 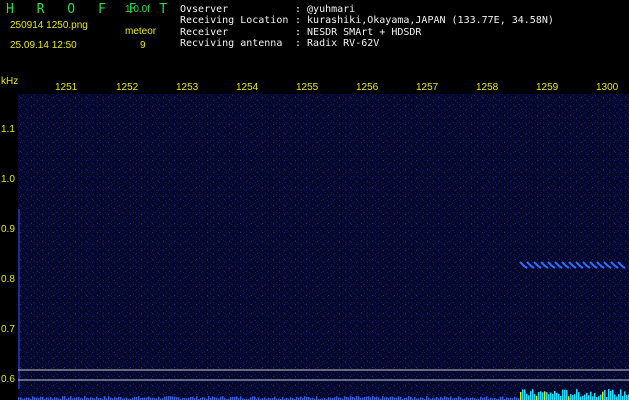 What do you see at coordinates (367, 87) in the screenshot?
I see `time-tick: 1256` at bounding box center [367, 87].